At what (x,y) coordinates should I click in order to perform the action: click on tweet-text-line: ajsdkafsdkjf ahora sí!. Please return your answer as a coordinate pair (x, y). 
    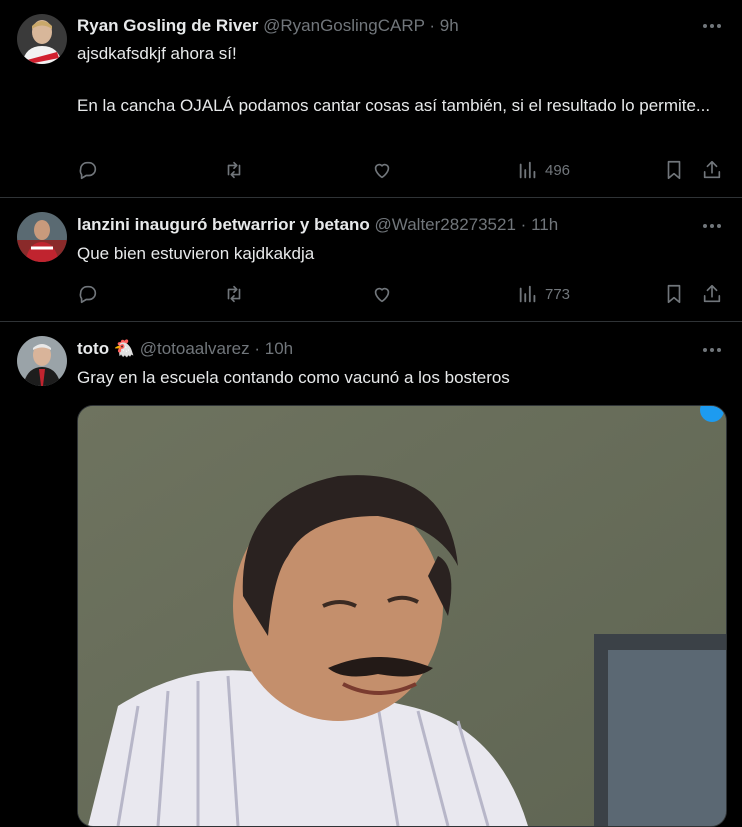
    Looking at the image, I should click on (157, 53).